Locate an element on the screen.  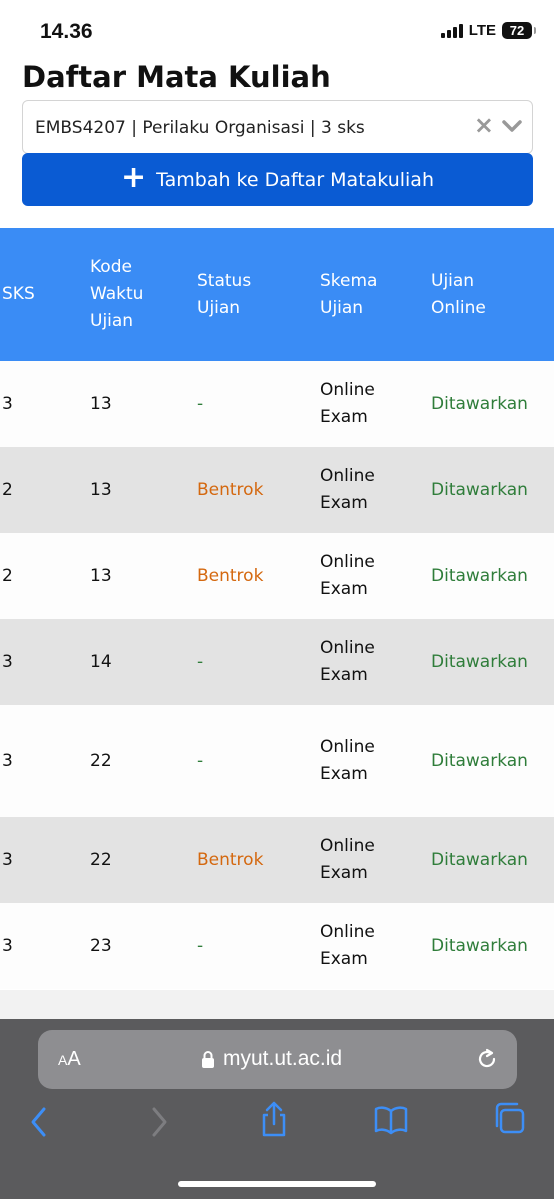
table-row: 3 22 Bentrok Online Exam Ditawarkan is located at coordinates (277, 860).